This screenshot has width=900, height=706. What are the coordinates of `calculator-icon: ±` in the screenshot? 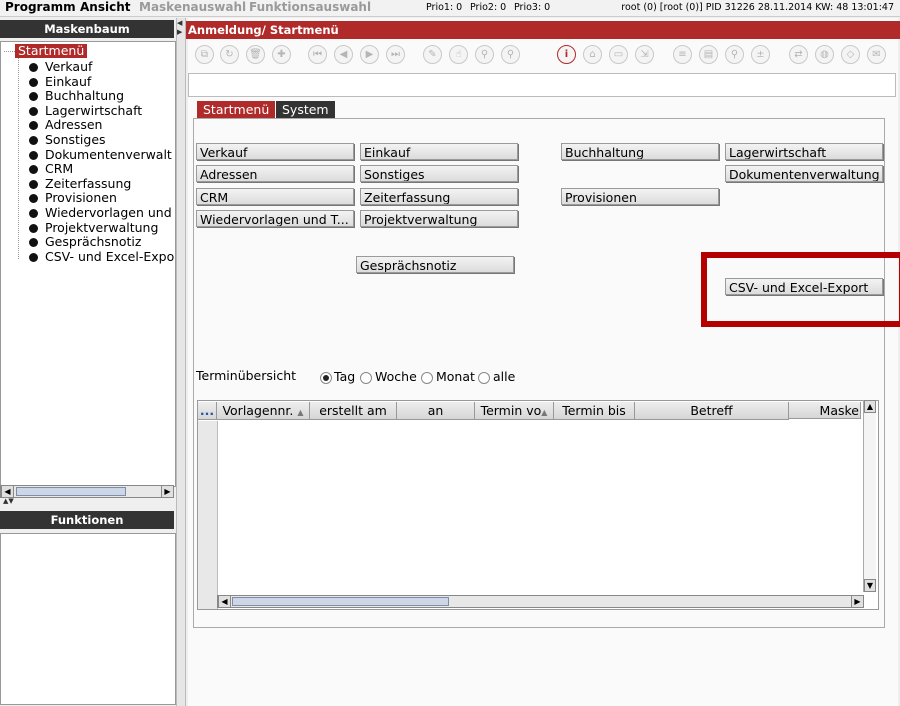 It's located at (760, 54).